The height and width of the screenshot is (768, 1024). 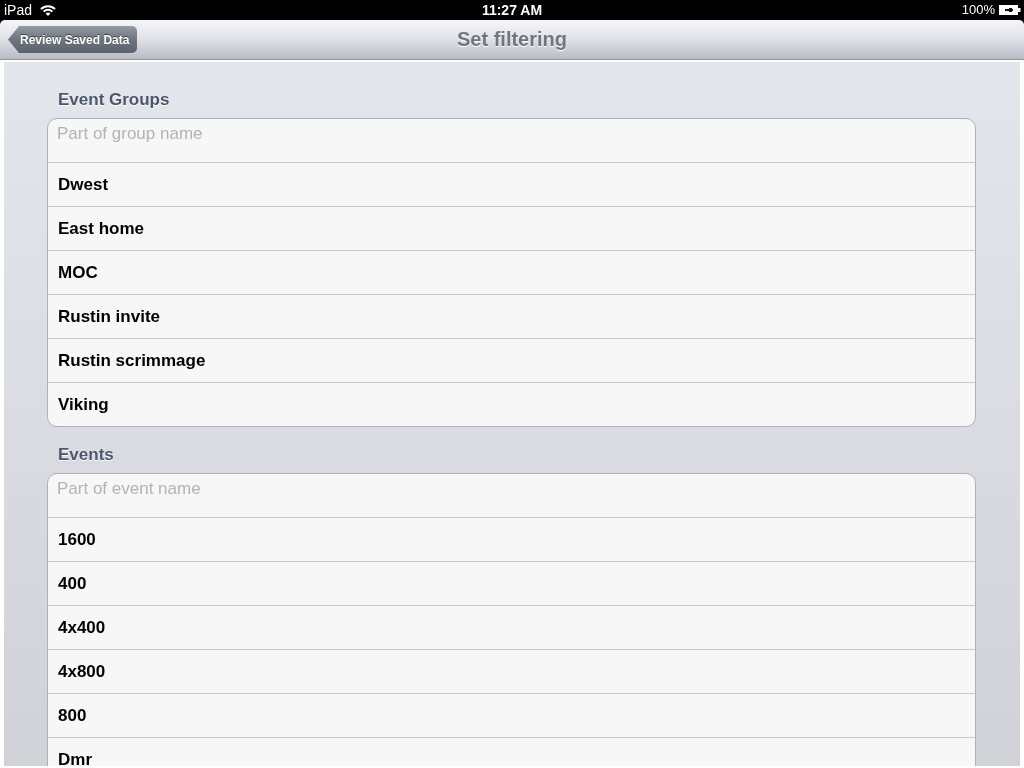 What do you see at coordinates (511, 539) in the screenshot?
I see `list-item: 1600` at bounding box center [511, 539].